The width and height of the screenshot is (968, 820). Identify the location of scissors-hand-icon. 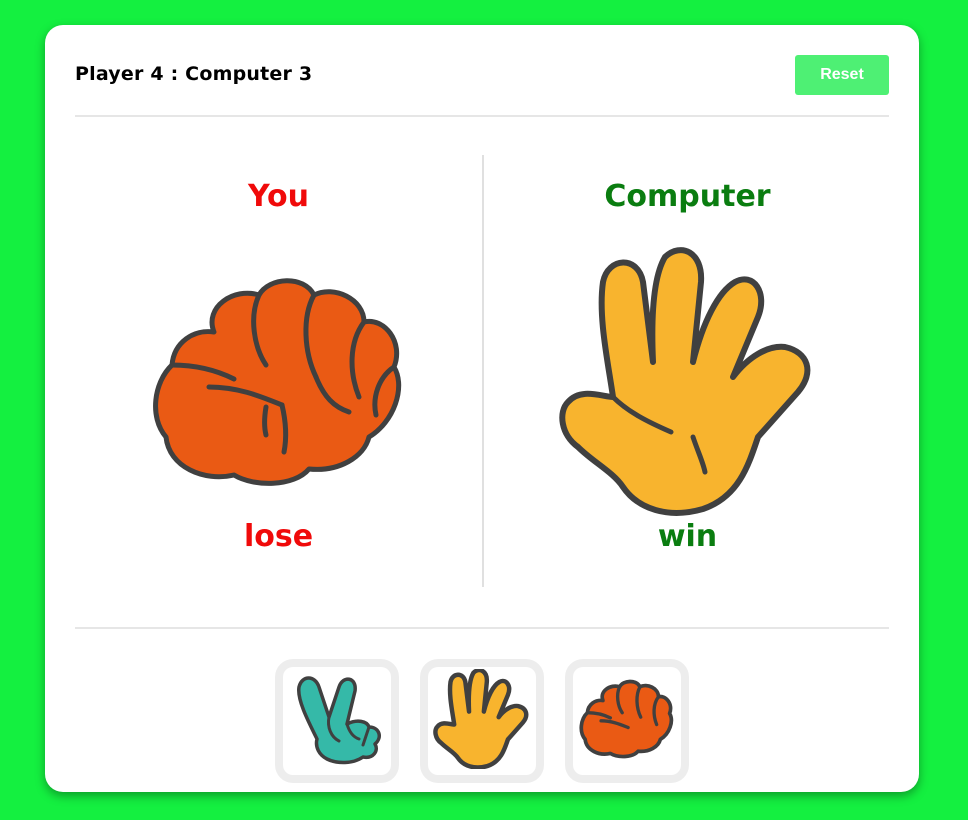
(337, 719).